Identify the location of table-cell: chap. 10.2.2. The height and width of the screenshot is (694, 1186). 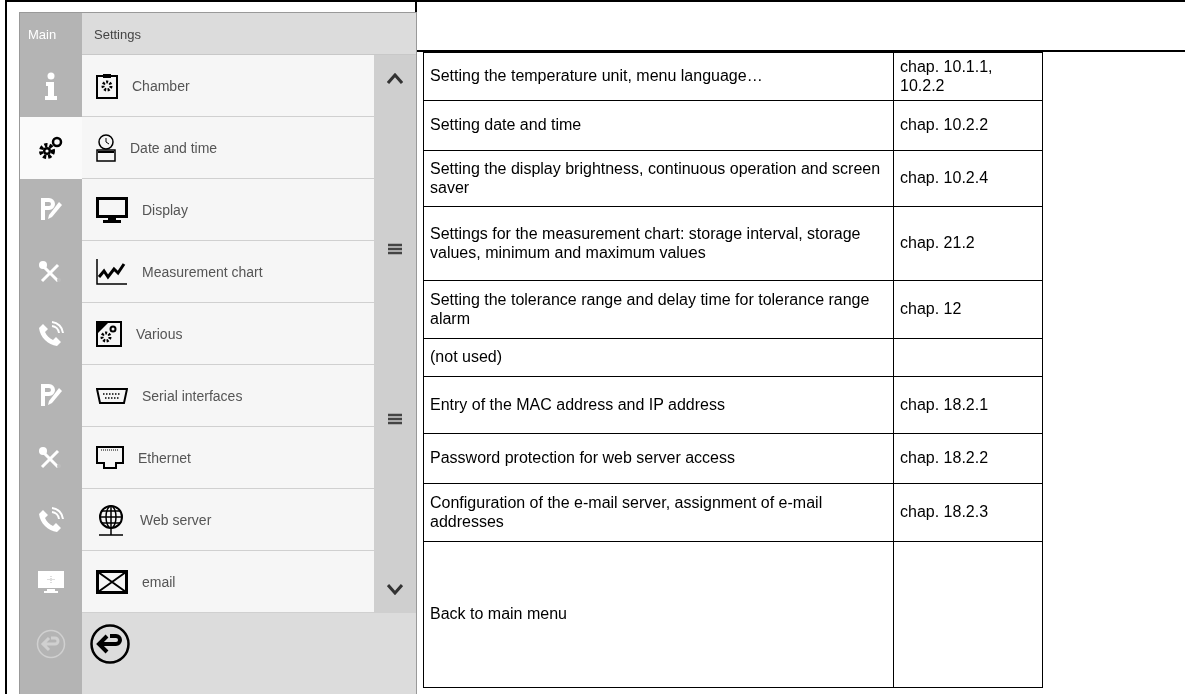
(968, 125).